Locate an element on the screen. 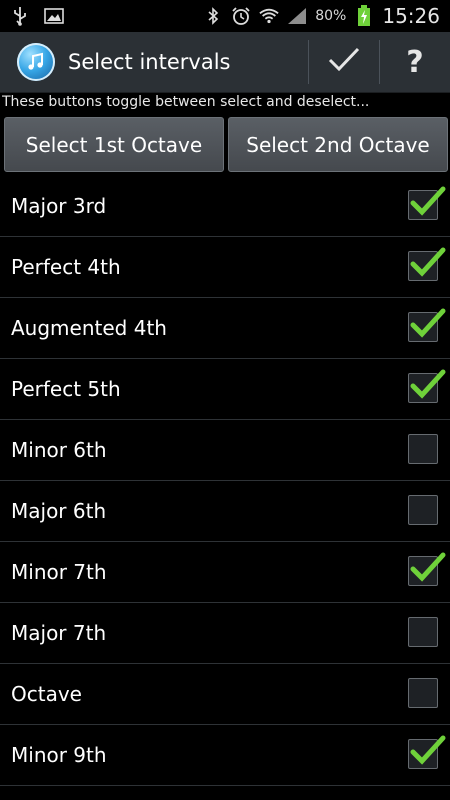 The image size is (450, 800). image-icon is located at coordinates (54, 16).